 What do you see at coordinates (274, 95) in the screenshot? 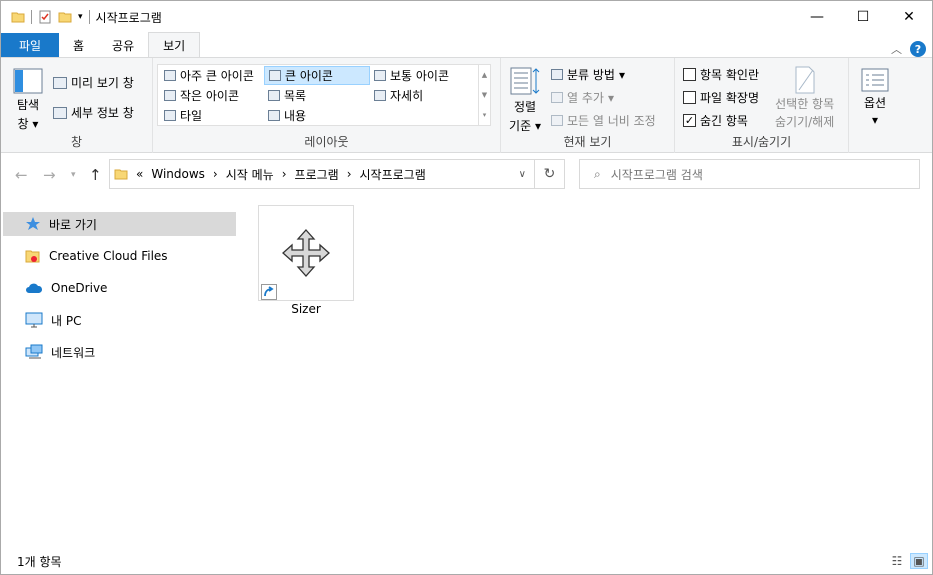
I see `list-icon` at bounding box center [274, 95].